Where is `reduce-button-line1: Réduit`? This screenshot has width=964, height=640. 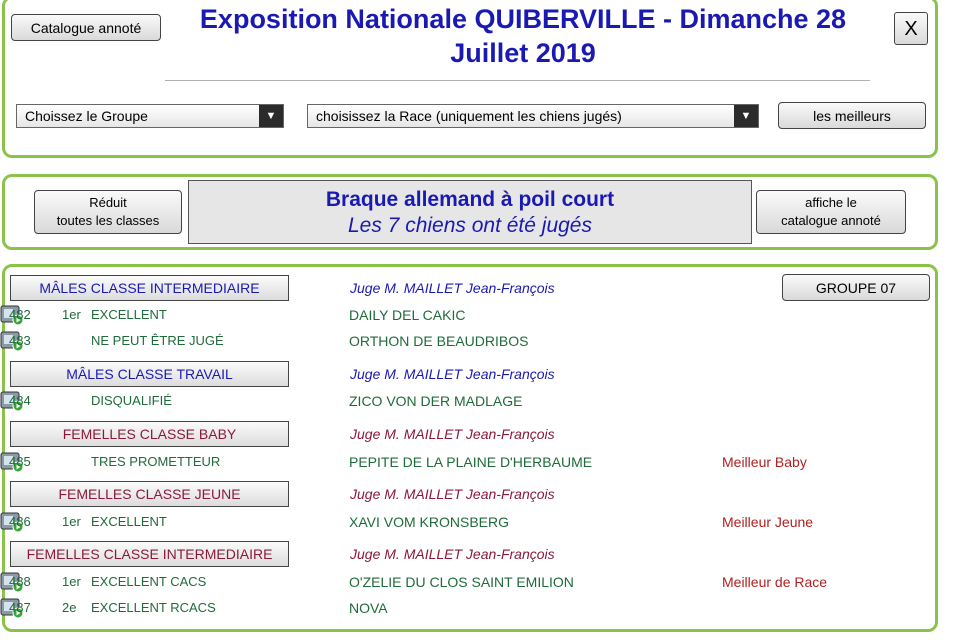 reduce-button-line1: Réduit is located at coordinates (108, 202).